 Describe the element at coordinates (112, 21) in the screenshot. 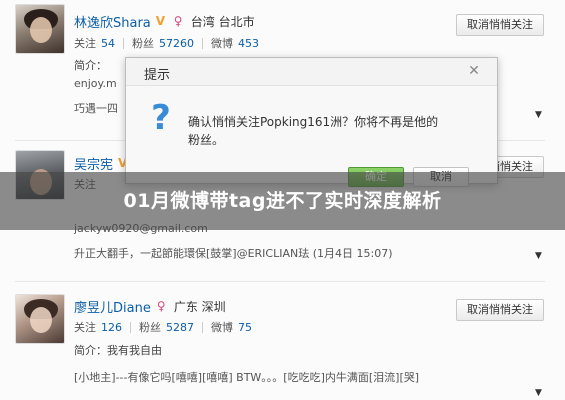

I see `user-name-link: 林逸欣Shara` at that location.